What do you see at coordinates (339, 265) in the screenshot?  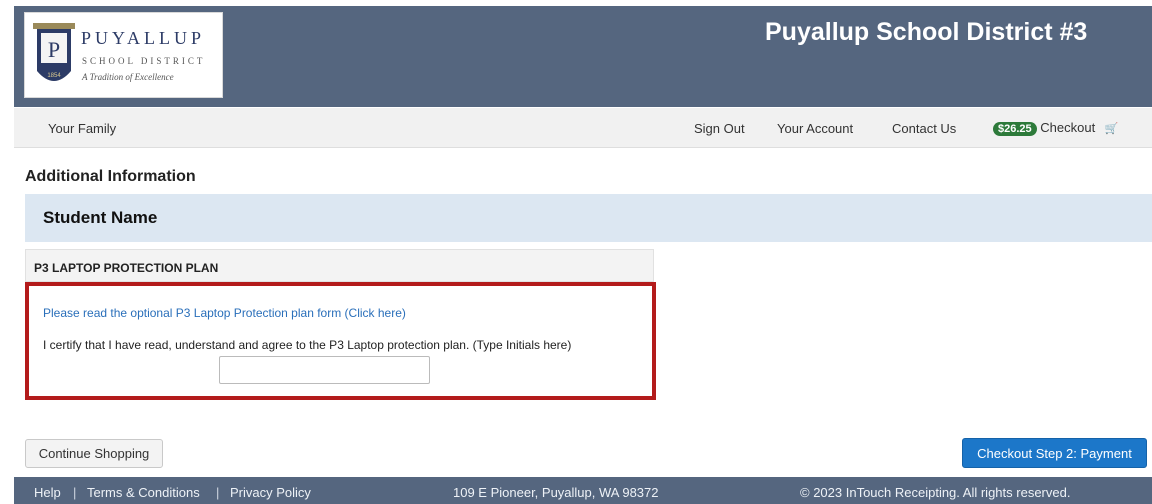 I see `panel-header: P3 LAPTOP PROTECTION PLAN` at bounding box center [339, 265].